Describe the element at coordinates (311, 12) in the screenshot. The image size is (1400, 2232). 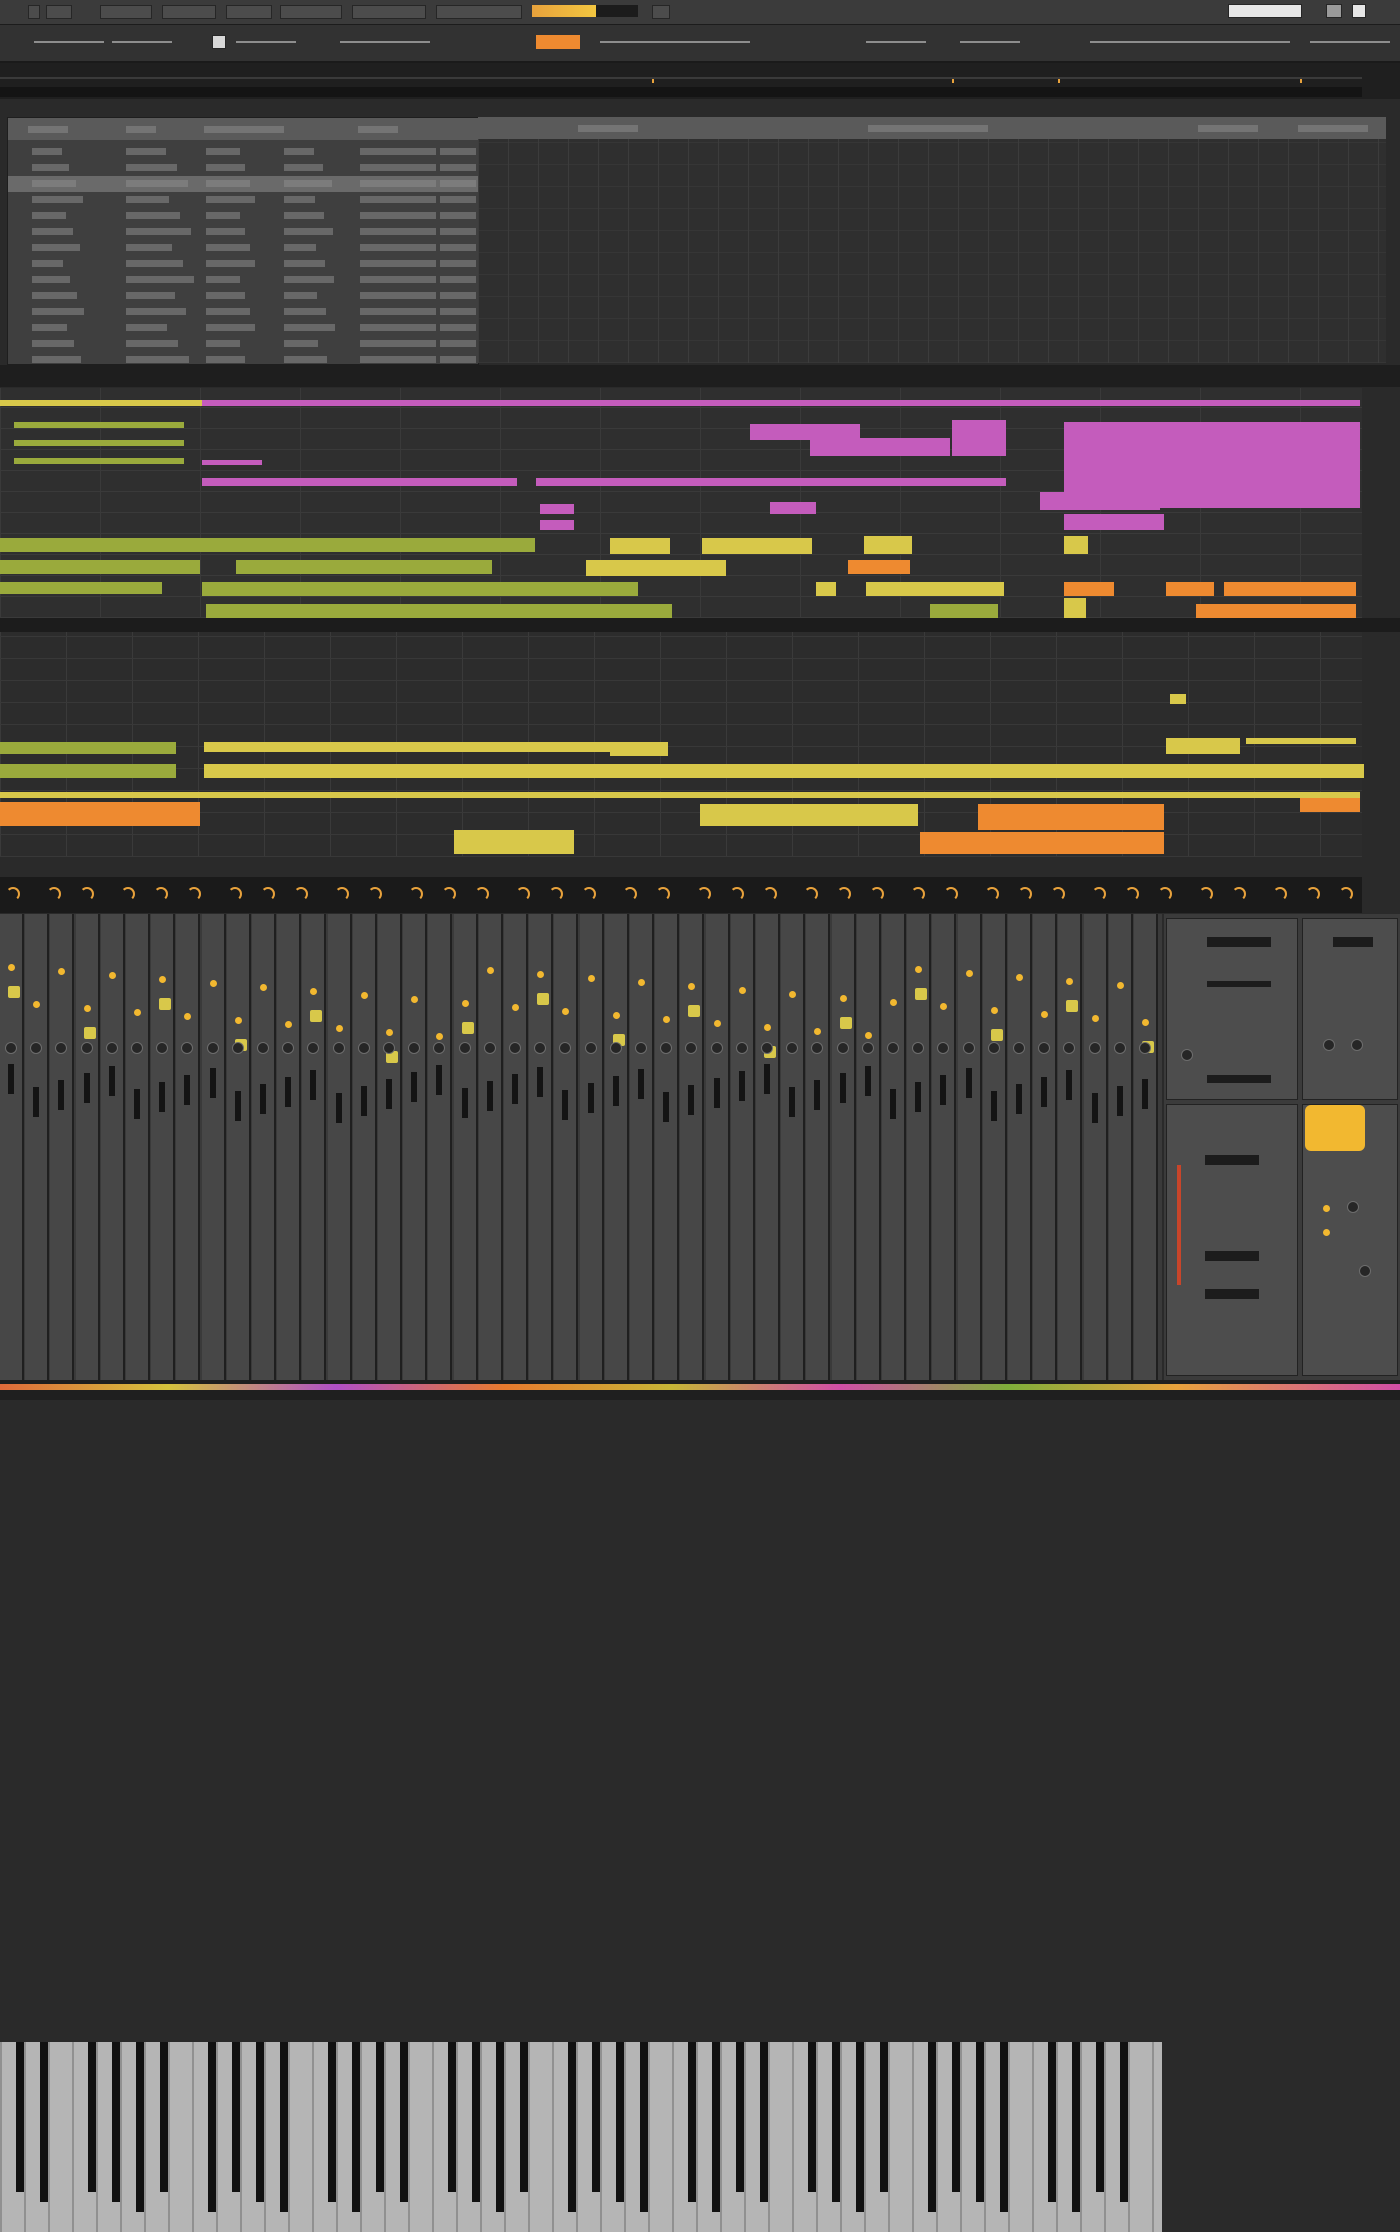
I see `tempo-field` at that location.